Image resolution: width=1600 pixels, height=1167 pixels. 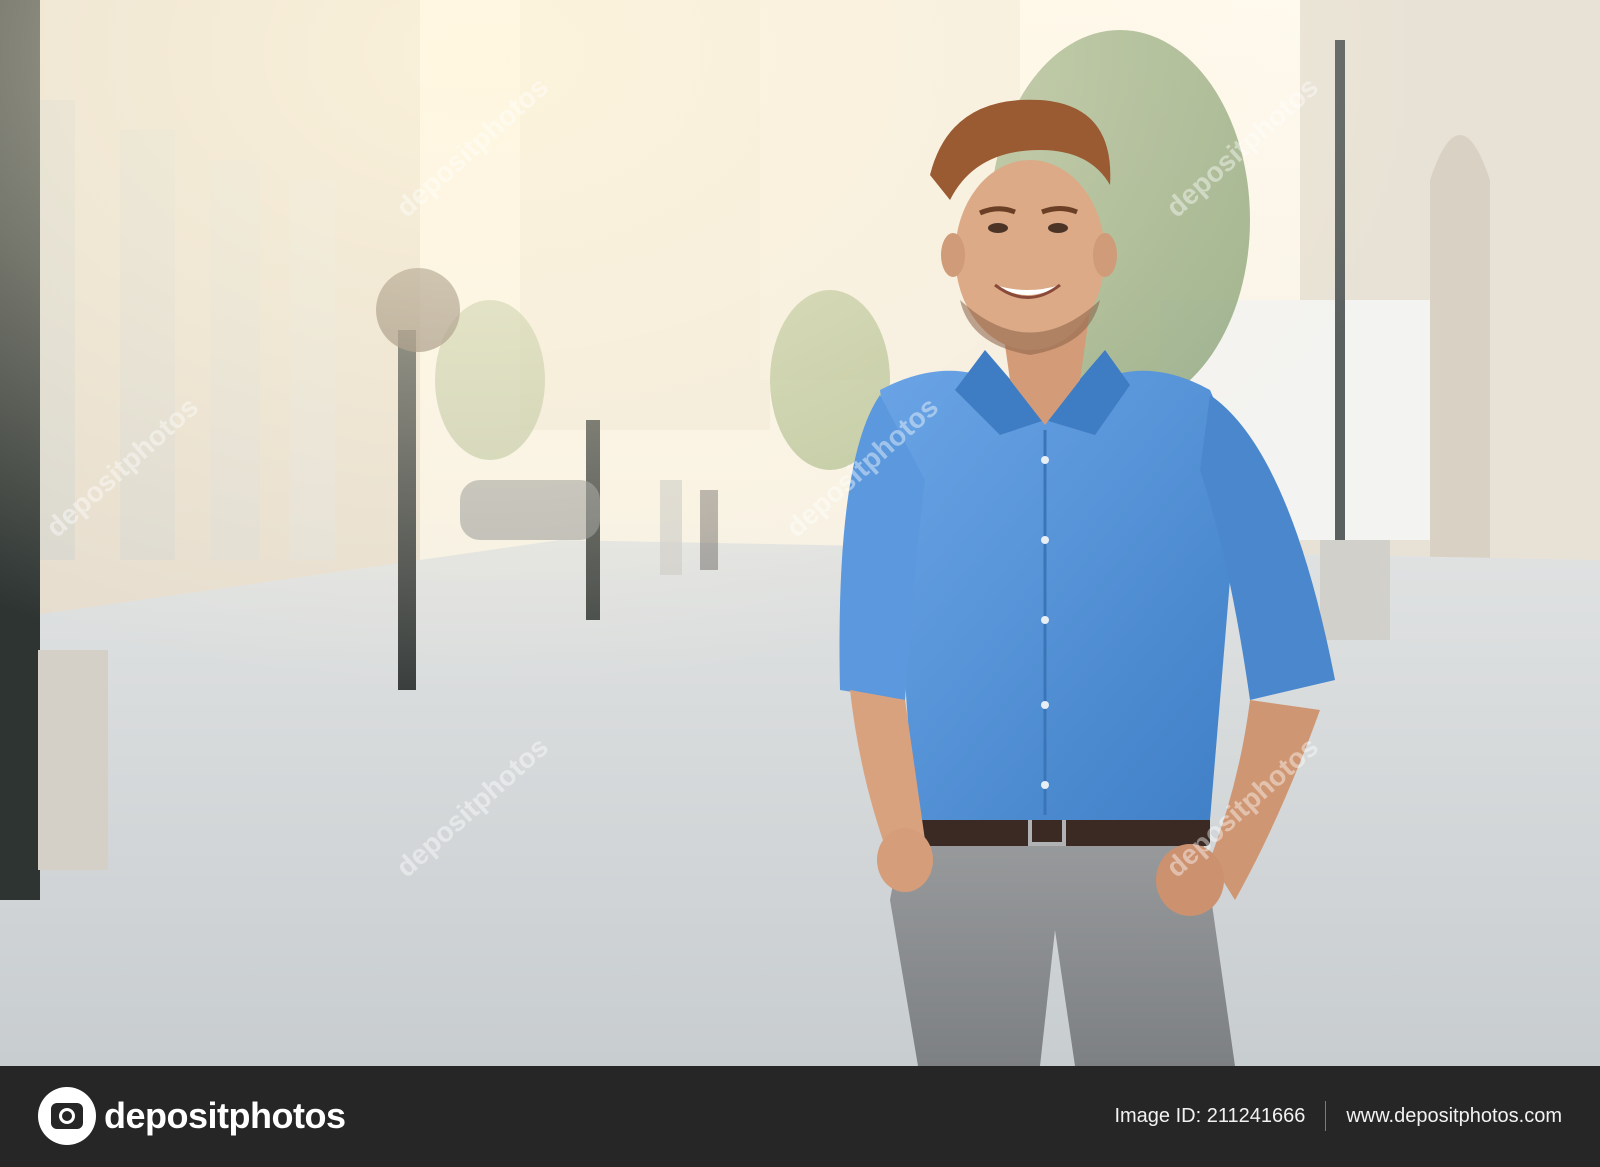 What do you see at coordinates (67, 1116) in the screenshot?
I see `camera-icon` at bounding box center [67, 1116].